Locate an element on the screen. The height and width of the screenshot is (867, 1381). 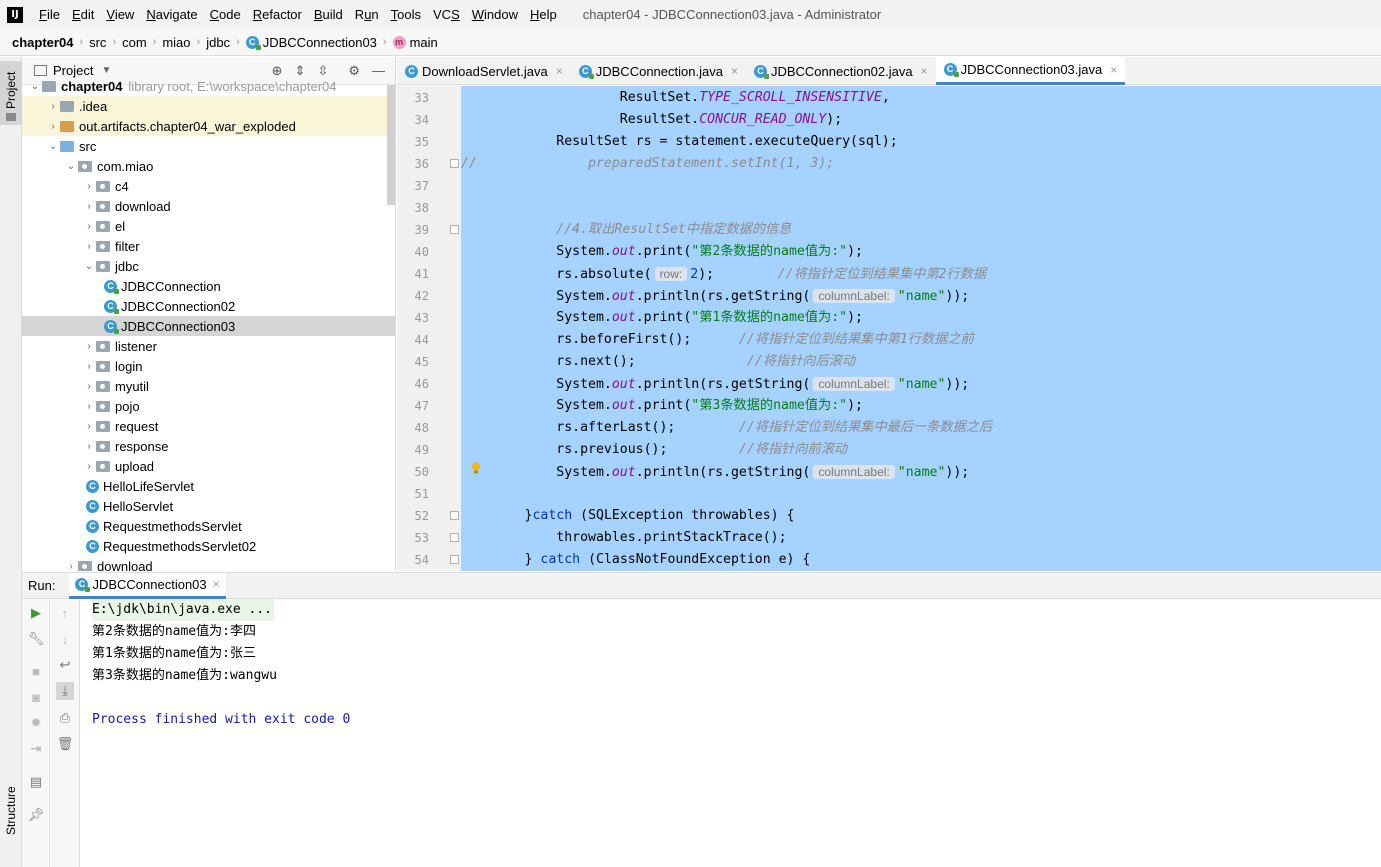
menu-window: Window is located at coordinates (495, 14).